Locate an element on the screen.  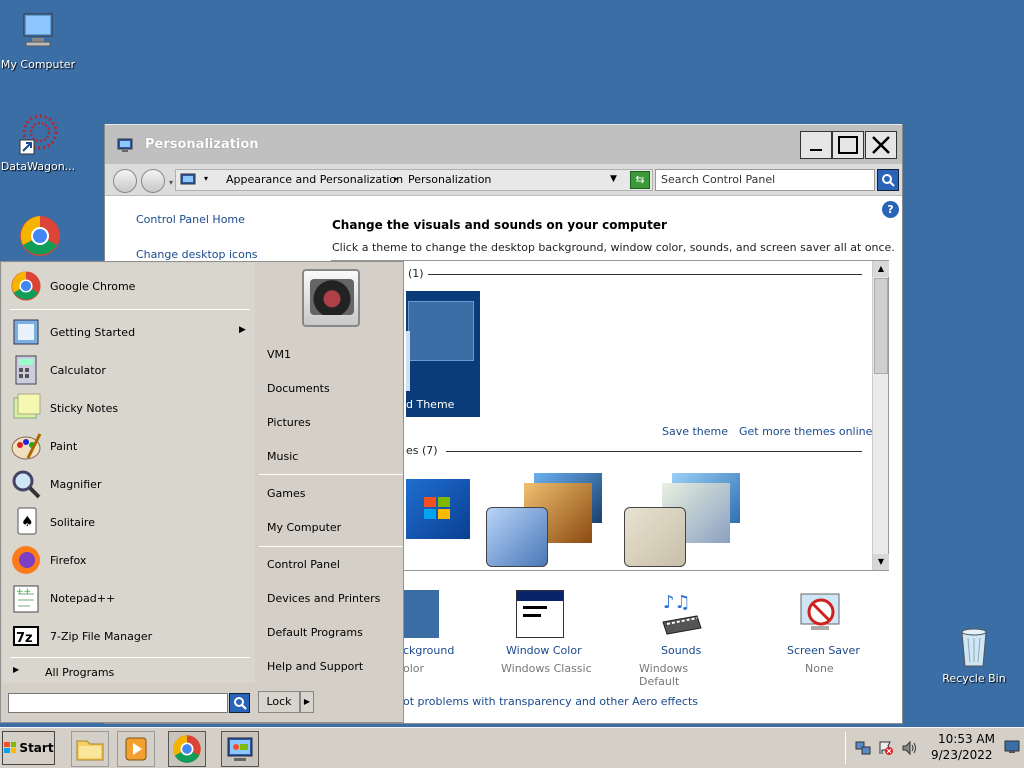
sidebar-link-control-panel-home: Control Panel Home is located at coordinates (190, 219).